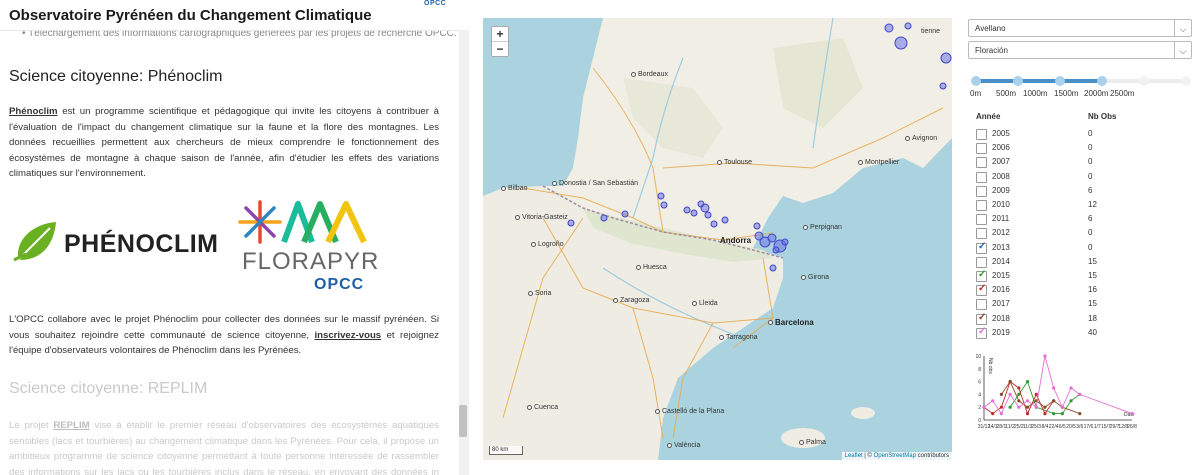  What do you see at coordinates (1001, 290) in the screenshot?
I see `year-label: 2016` at bounding box center [1001, 290].